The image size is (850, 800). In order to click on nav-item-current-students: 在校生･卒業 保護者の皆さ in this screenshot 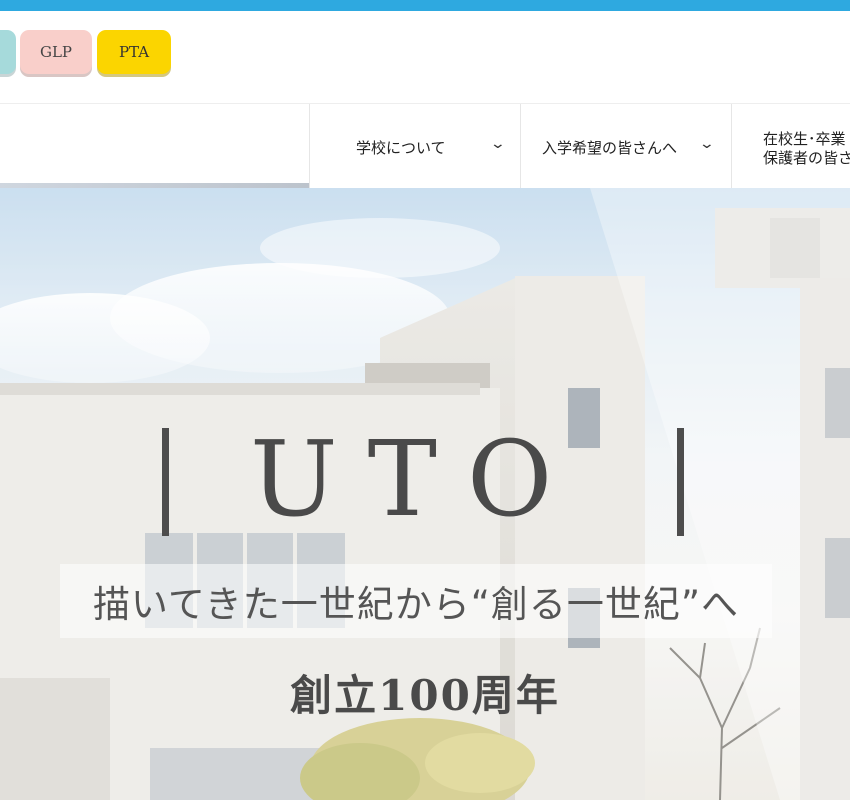, I will do `click(790, 150)`.